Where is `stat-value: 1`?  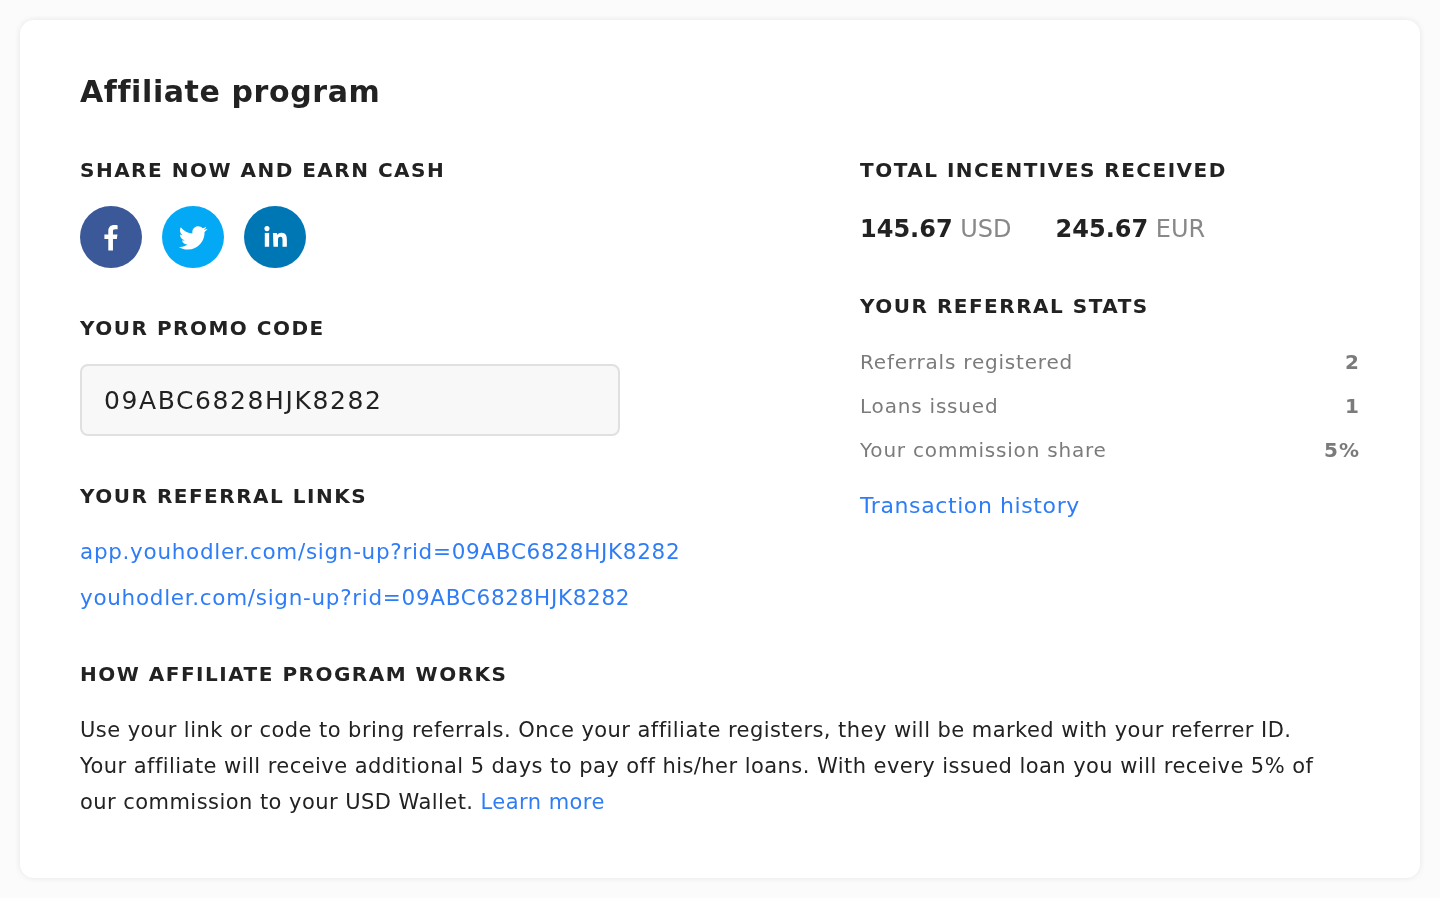
stat-value: 1 is located at coordinates (1352, 406).